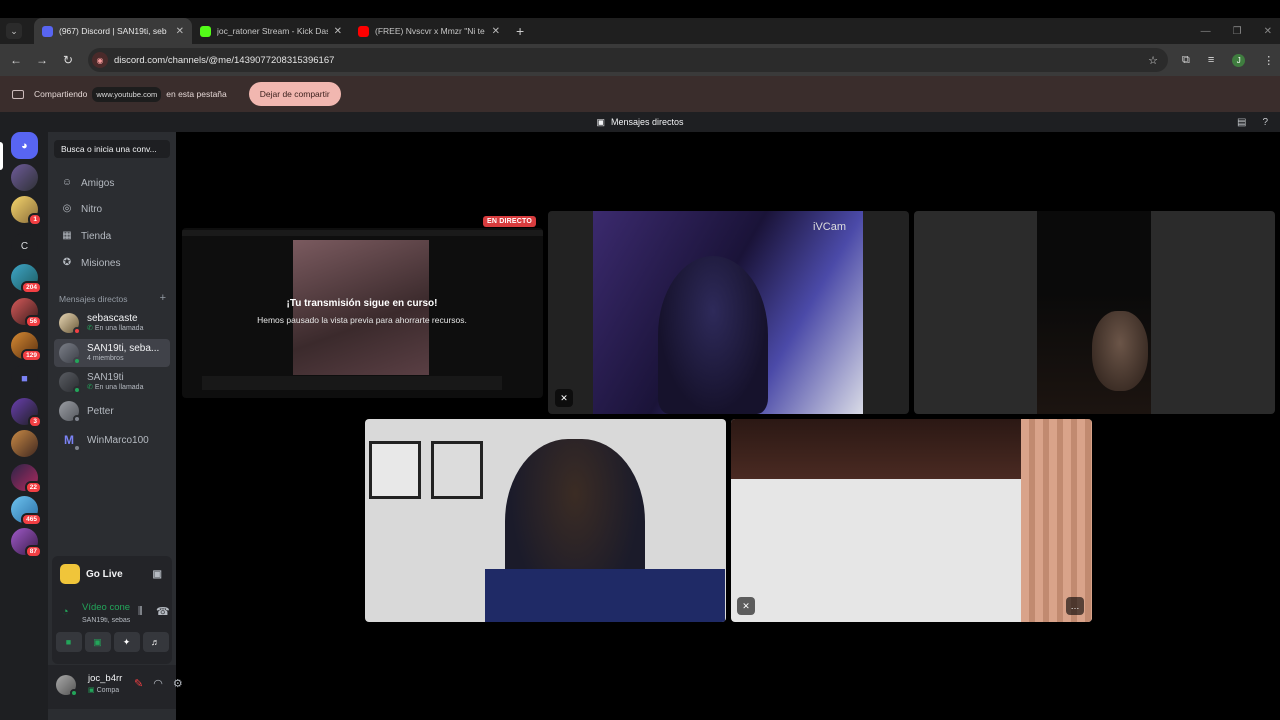 Image resolution: width=1280 pixels, height=720 pixels. Describe the element at coordinates (26, 347) in the screenshot. I see `server-icon: 129` at that location.